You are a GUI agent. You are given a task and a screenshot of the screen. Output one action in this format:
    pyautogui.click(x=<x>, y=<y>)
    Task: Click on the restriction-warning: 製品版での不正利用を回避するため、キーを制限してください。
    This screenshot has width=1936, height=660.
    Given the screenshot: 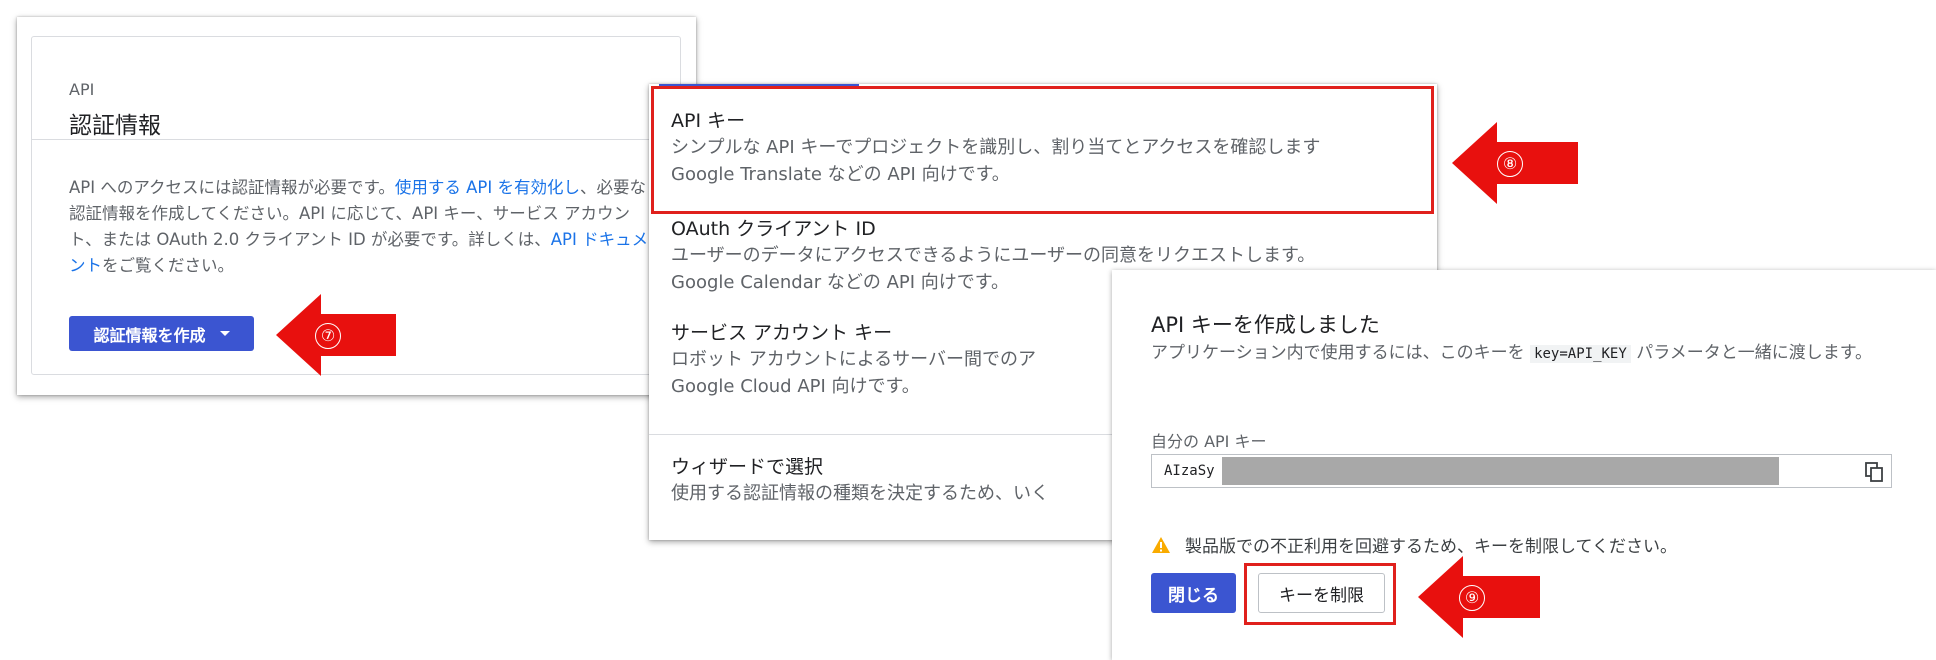 What is the action you would take?
    pyautogui.click(x=1414, y=544)
    